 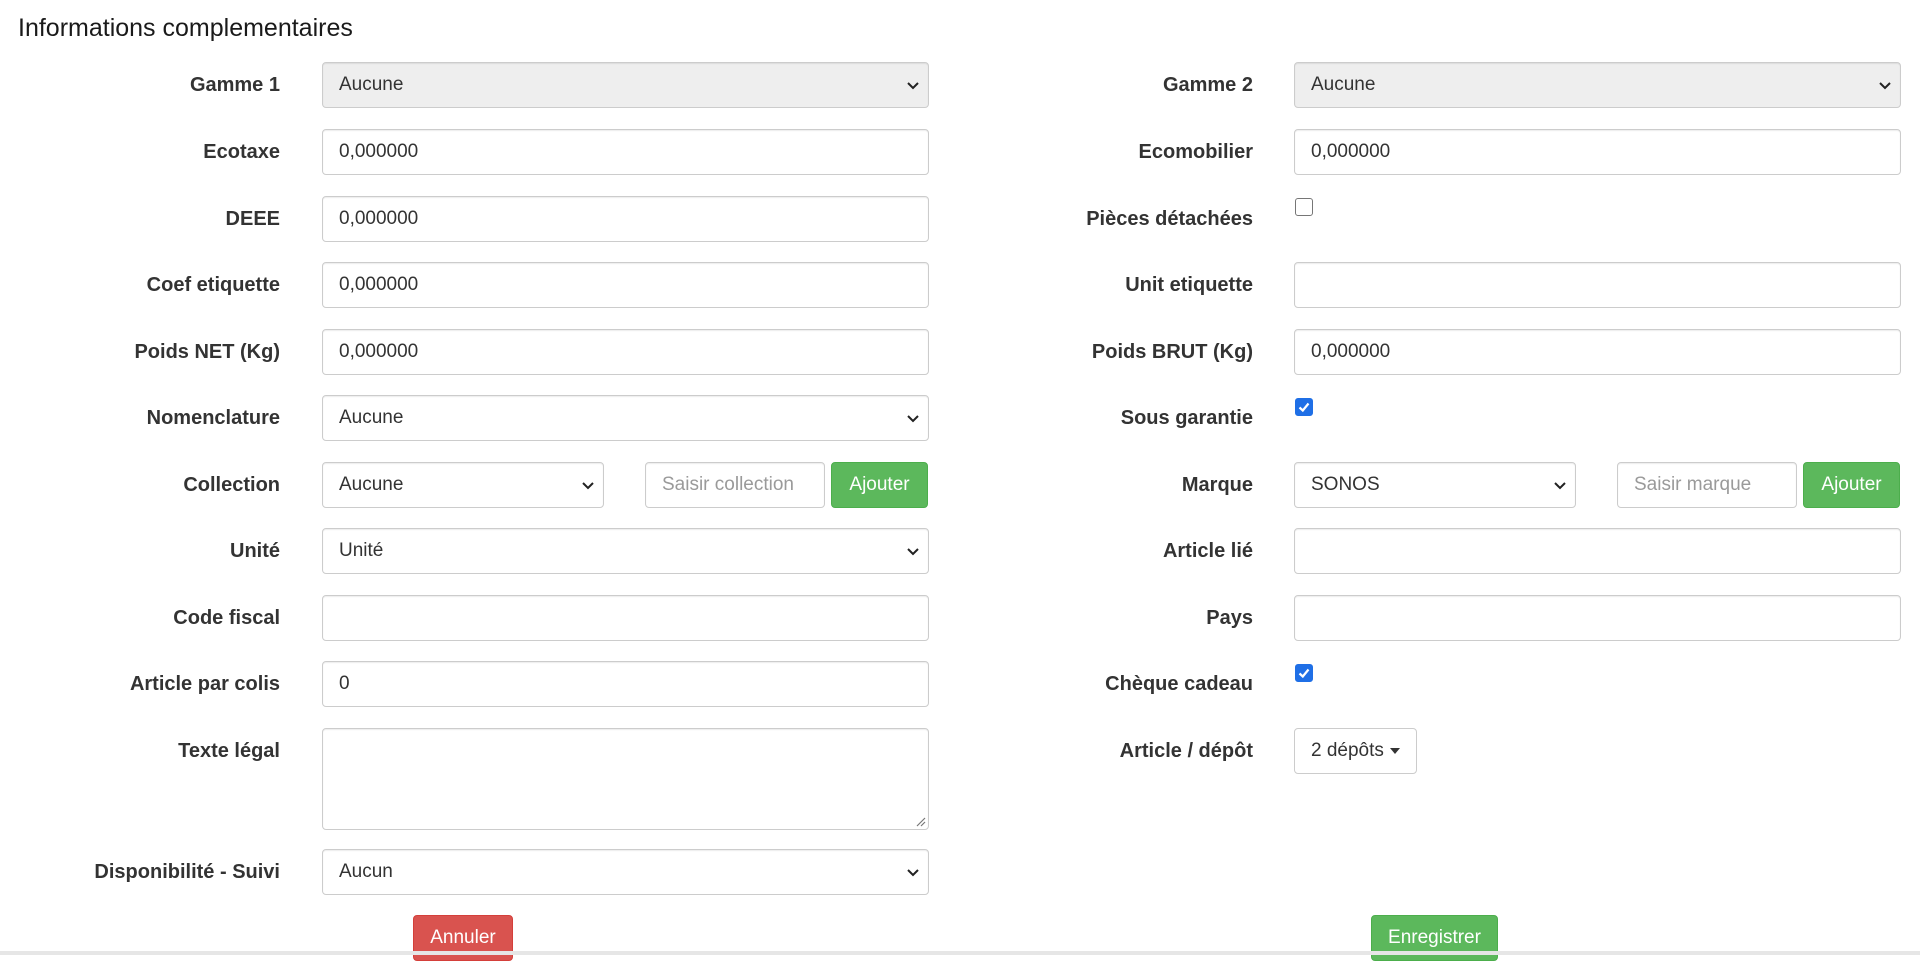 I want to click on poids-brut-label: Poids BRUT (Kg), so click(x=1172, y=352).